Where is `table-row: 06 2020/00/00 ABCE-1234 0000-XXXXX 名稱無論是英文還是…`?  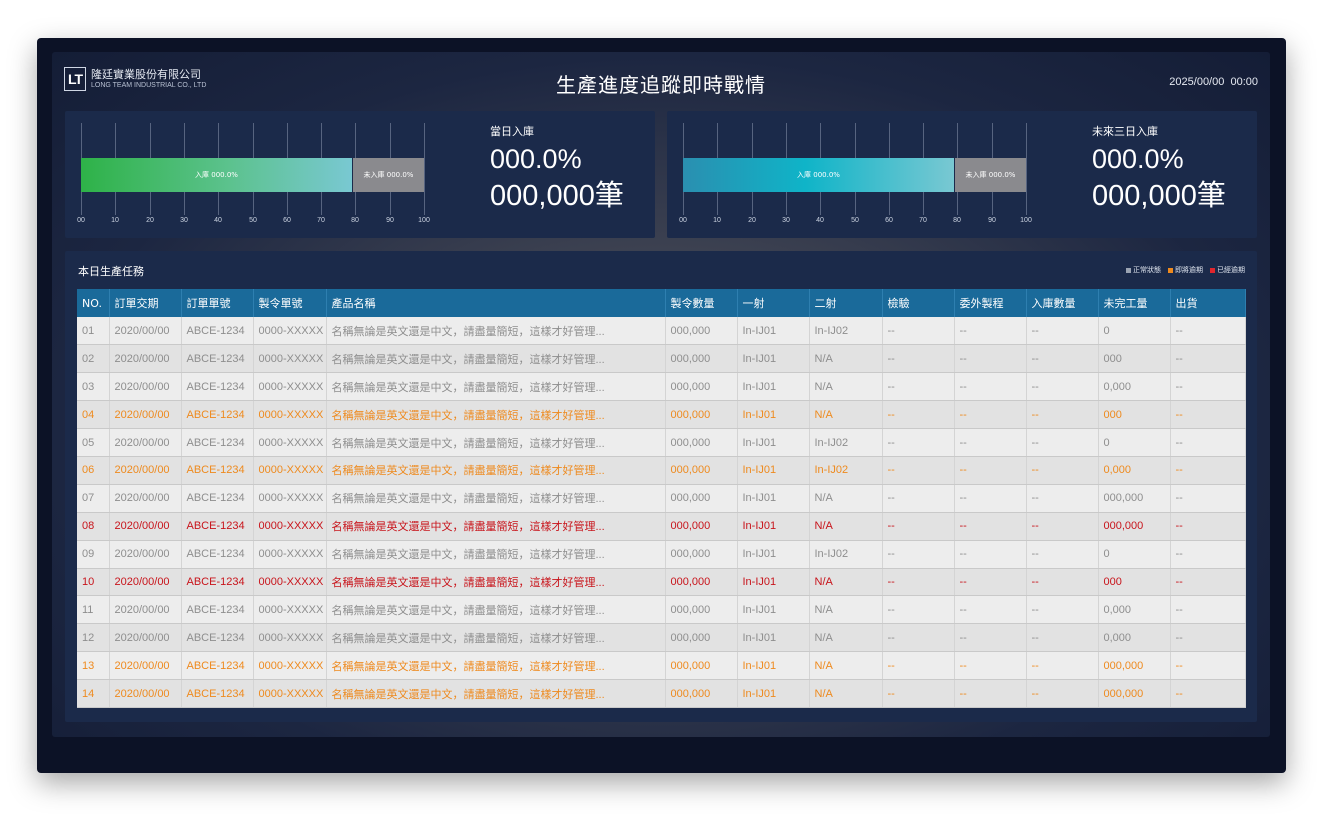
table-row: 06 2020/00/00 ABCE-1234 0000-XXXXX 名稱無論是英文還是… is located at coordinates (661, 470).